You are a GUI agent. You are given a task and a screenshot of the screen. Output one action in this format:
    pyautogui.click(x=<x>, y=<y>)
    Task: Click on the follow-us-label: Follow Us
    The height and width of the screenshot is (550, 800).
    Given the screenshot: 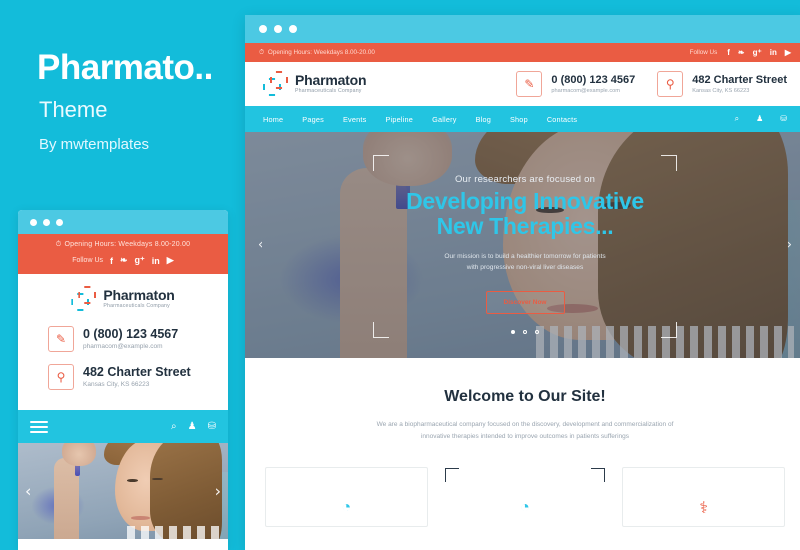 What is the action you would take?
    pyautogui.click(x=703, y=52)
    